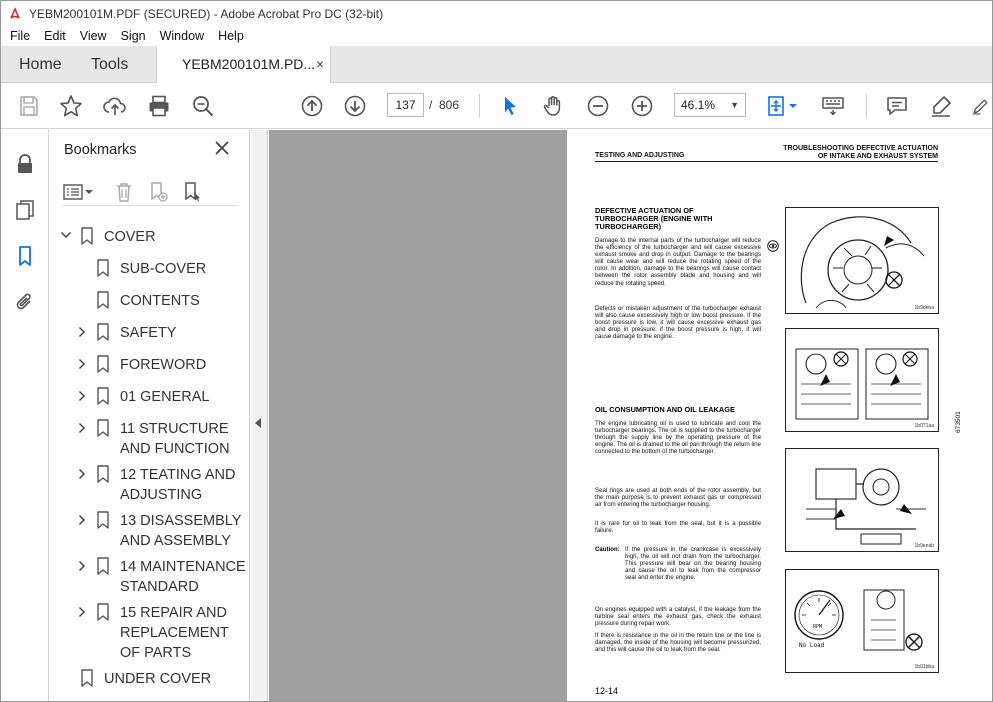 The image size is (993, 702). What do you see at coordinates (405, 105) in the screenshot?
I see `current-page-input: 137` at bounding box center [405, 105].